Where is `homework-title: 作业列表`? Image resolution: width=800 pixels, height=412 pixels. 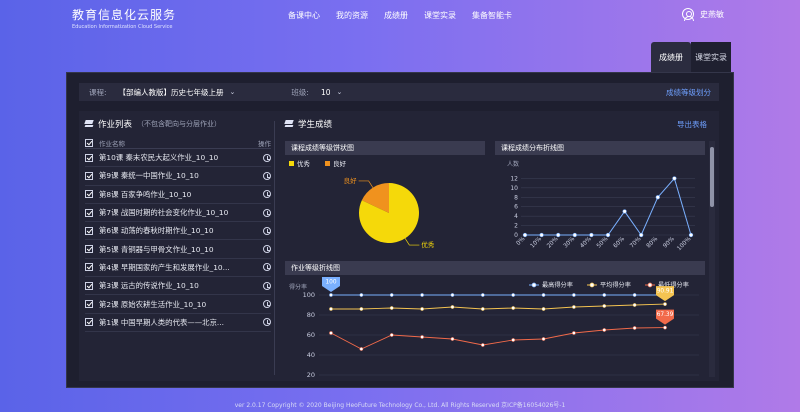
homework-title: 作业列表 is located at coordinates (115, 125).